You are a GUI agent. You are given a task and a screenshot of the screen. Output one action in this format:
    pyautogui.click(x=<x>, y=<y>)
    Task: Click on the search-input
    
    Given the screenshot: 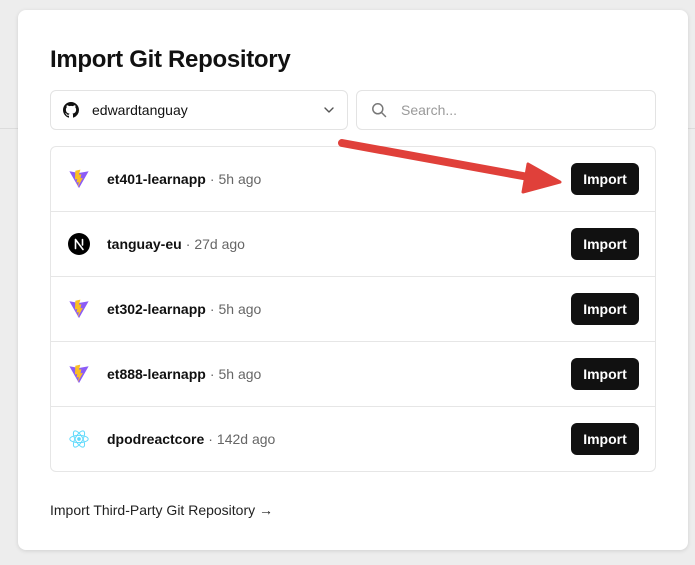 What is the action you would take?
    pyautogui.click(x=520, y=110)
    